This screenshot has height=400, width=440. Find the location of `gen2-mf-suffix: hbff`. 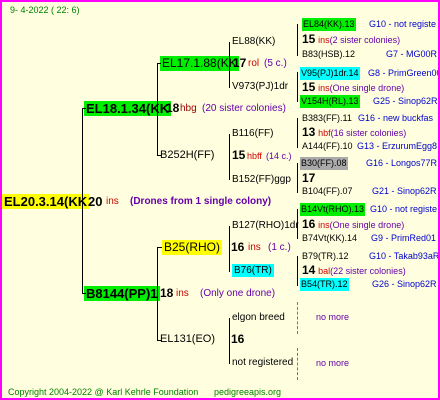

gen2-mf-suffix: hbff is located at coordinates (254, 156).